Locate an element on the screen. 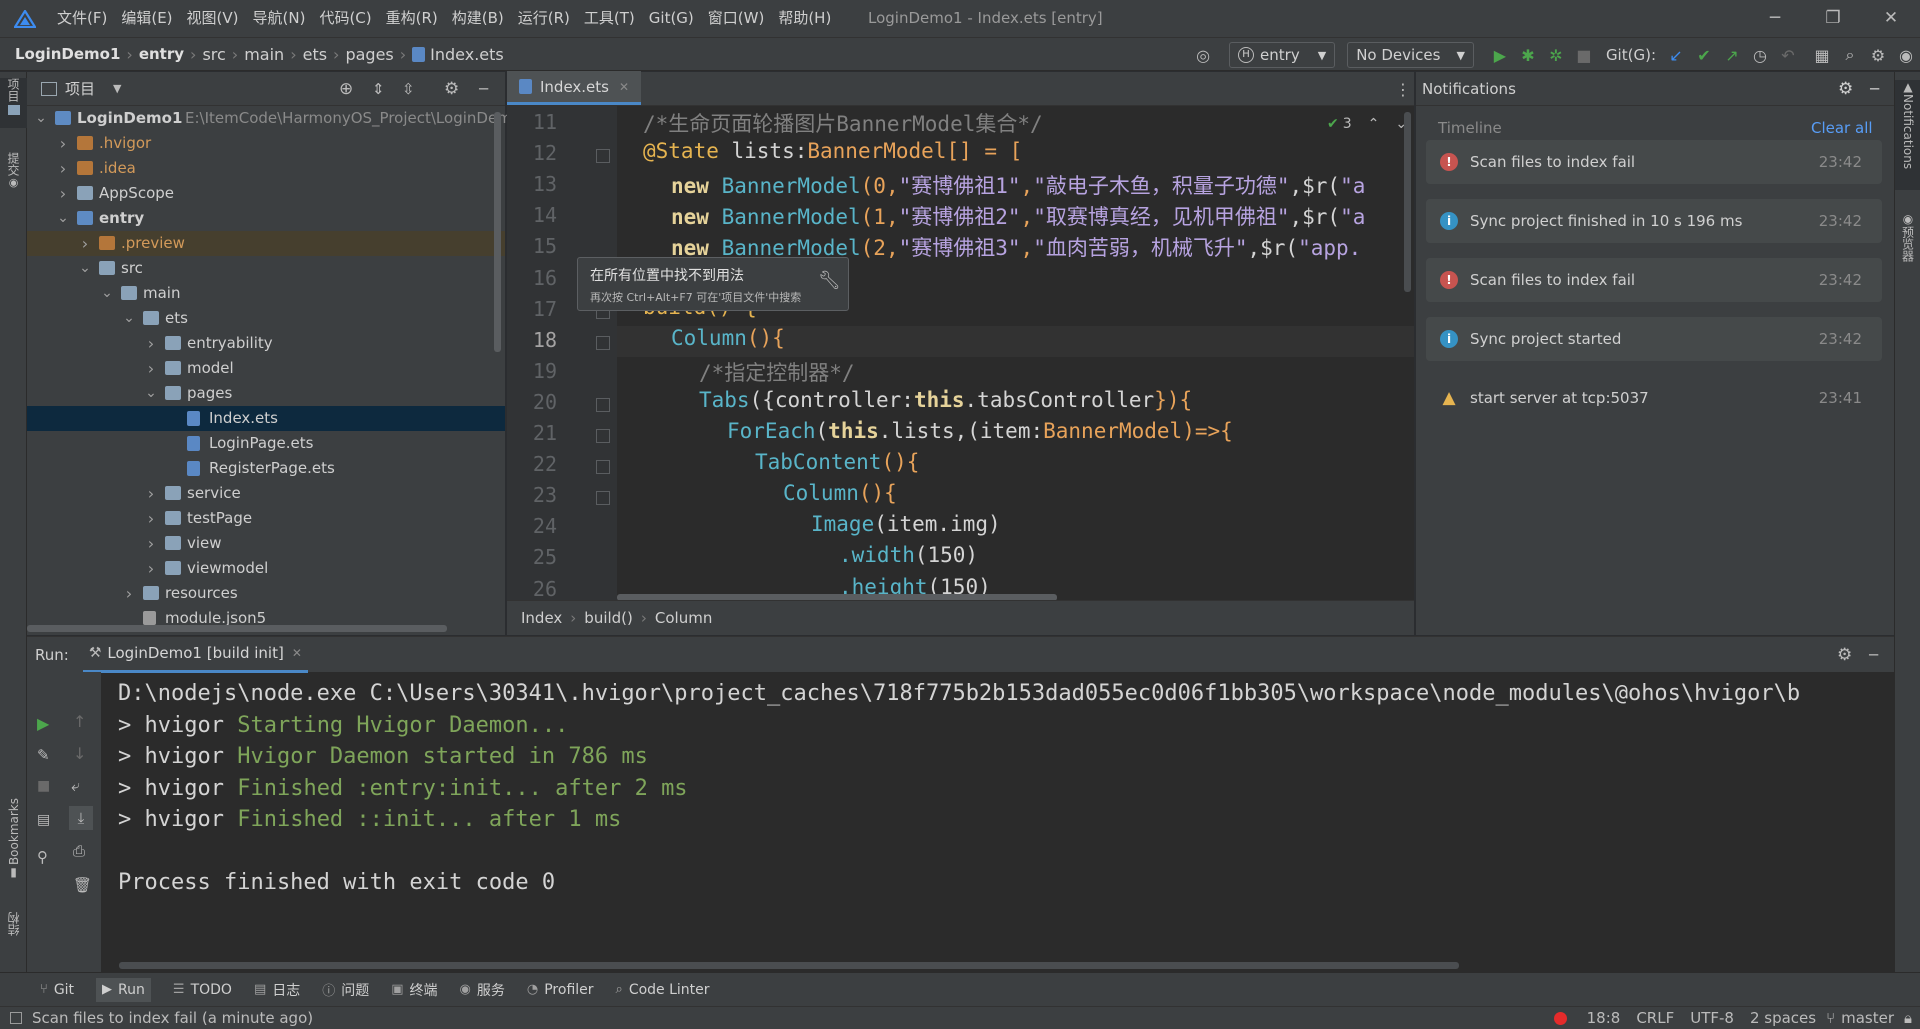  tree-item: › AppScope is located at coordinates (266, 193).